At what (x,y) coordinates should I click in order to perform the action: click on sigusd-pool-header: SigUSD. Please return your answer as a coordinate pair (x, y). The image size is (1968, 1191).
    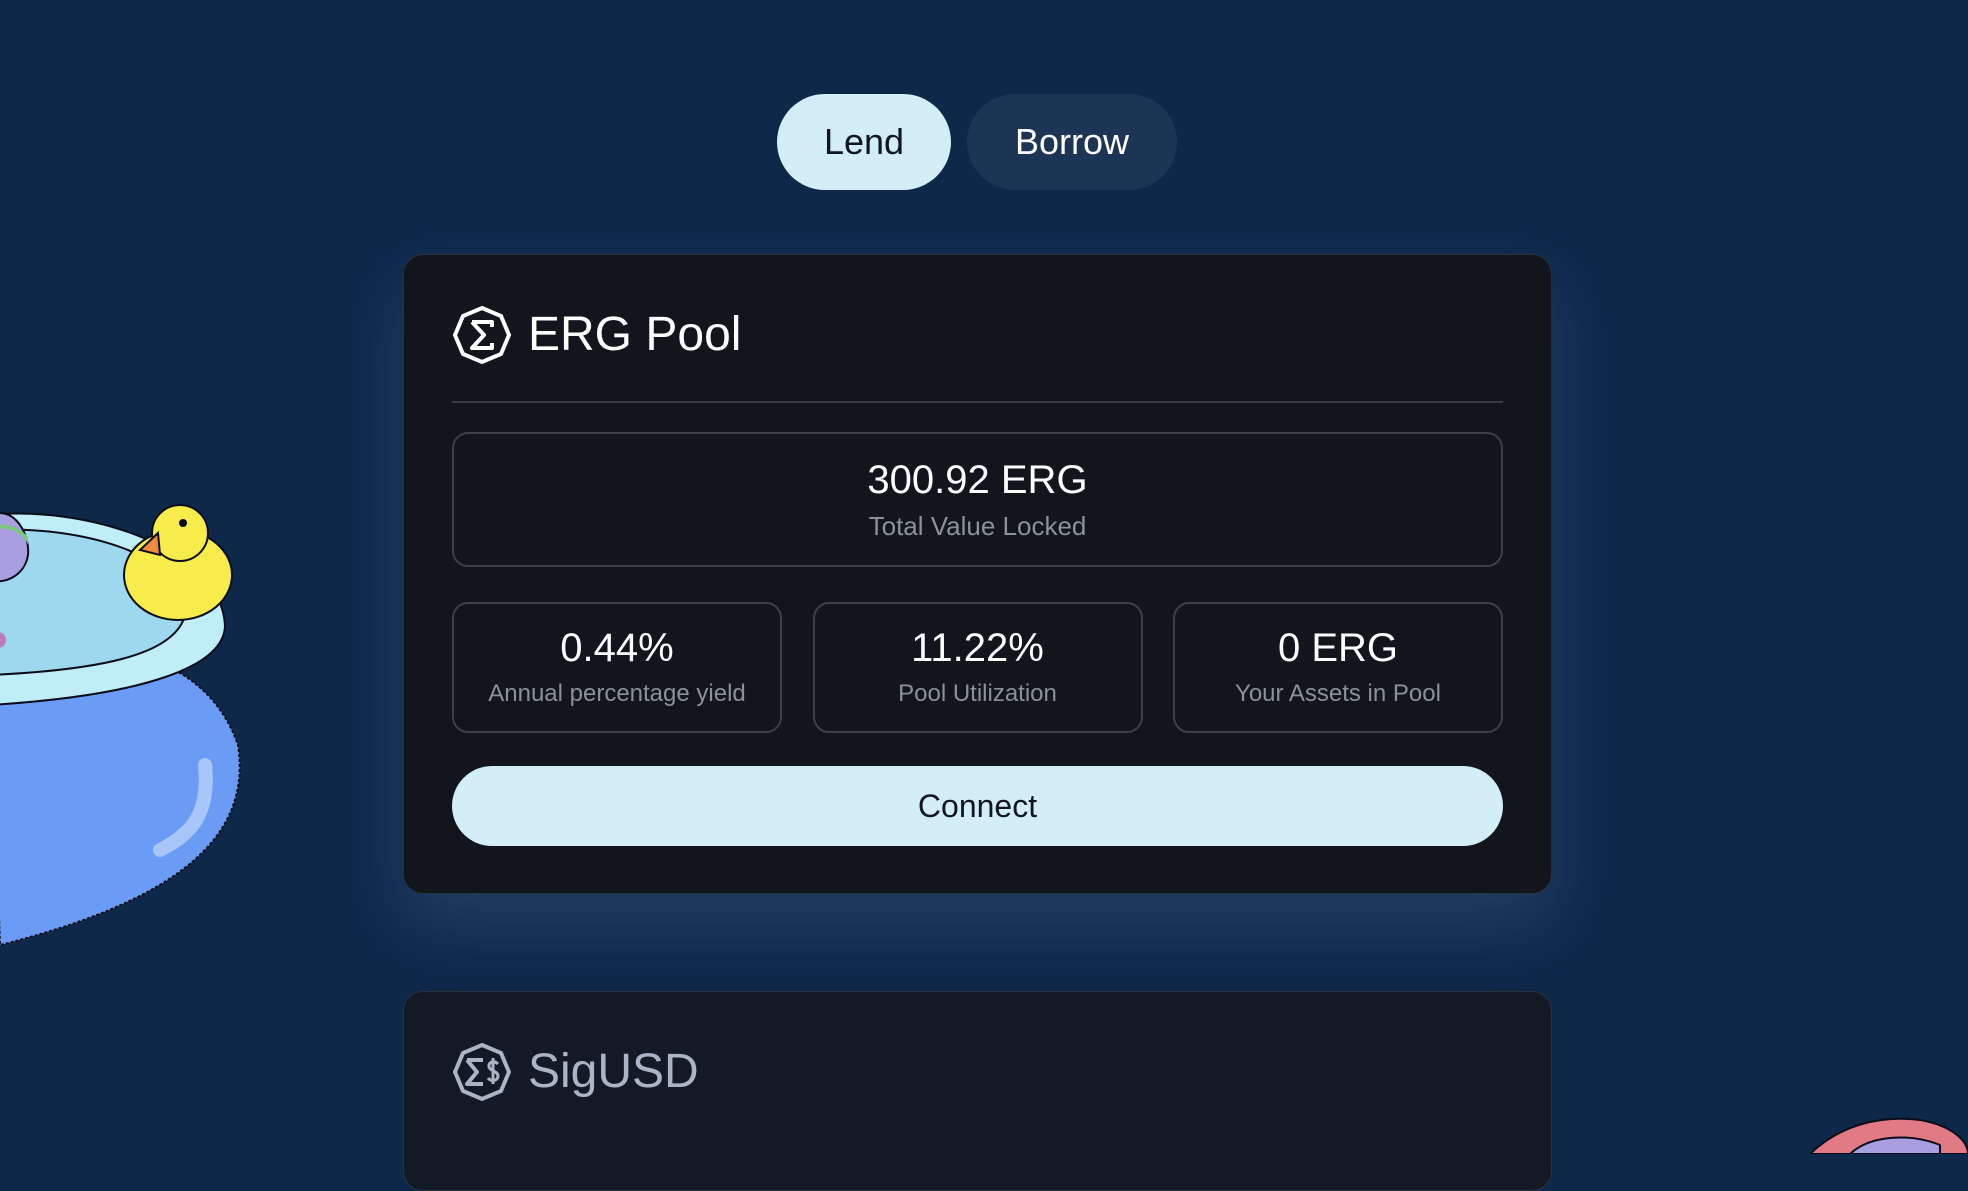
    Looking at the image, I should click on (977, 1090).